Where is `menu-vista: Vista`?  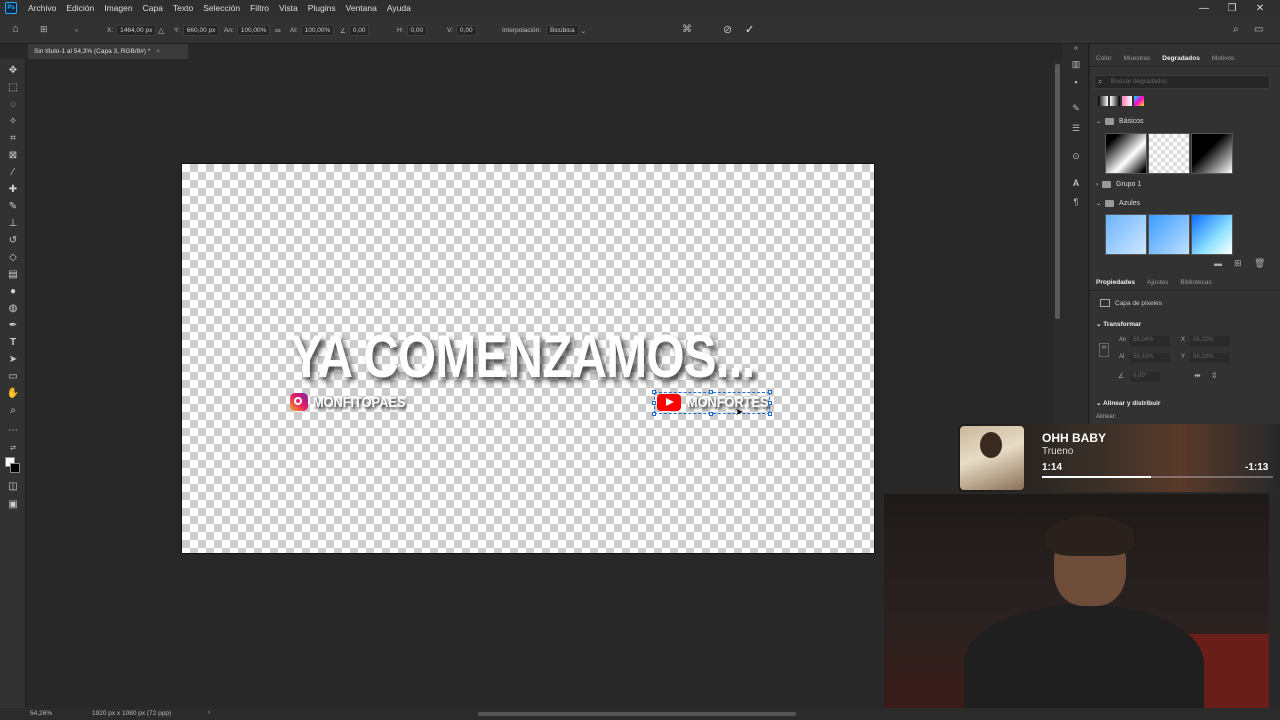
menu-vista: Vista is located at coordinates (288, 8).